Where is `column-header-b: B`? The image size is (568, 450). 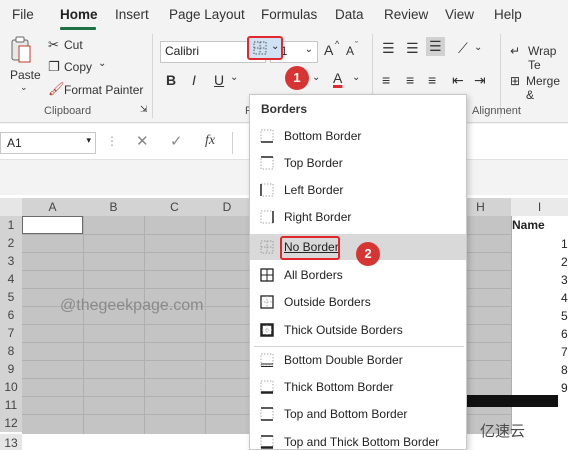
column-header-b: B is located at coordinates (113, 207).